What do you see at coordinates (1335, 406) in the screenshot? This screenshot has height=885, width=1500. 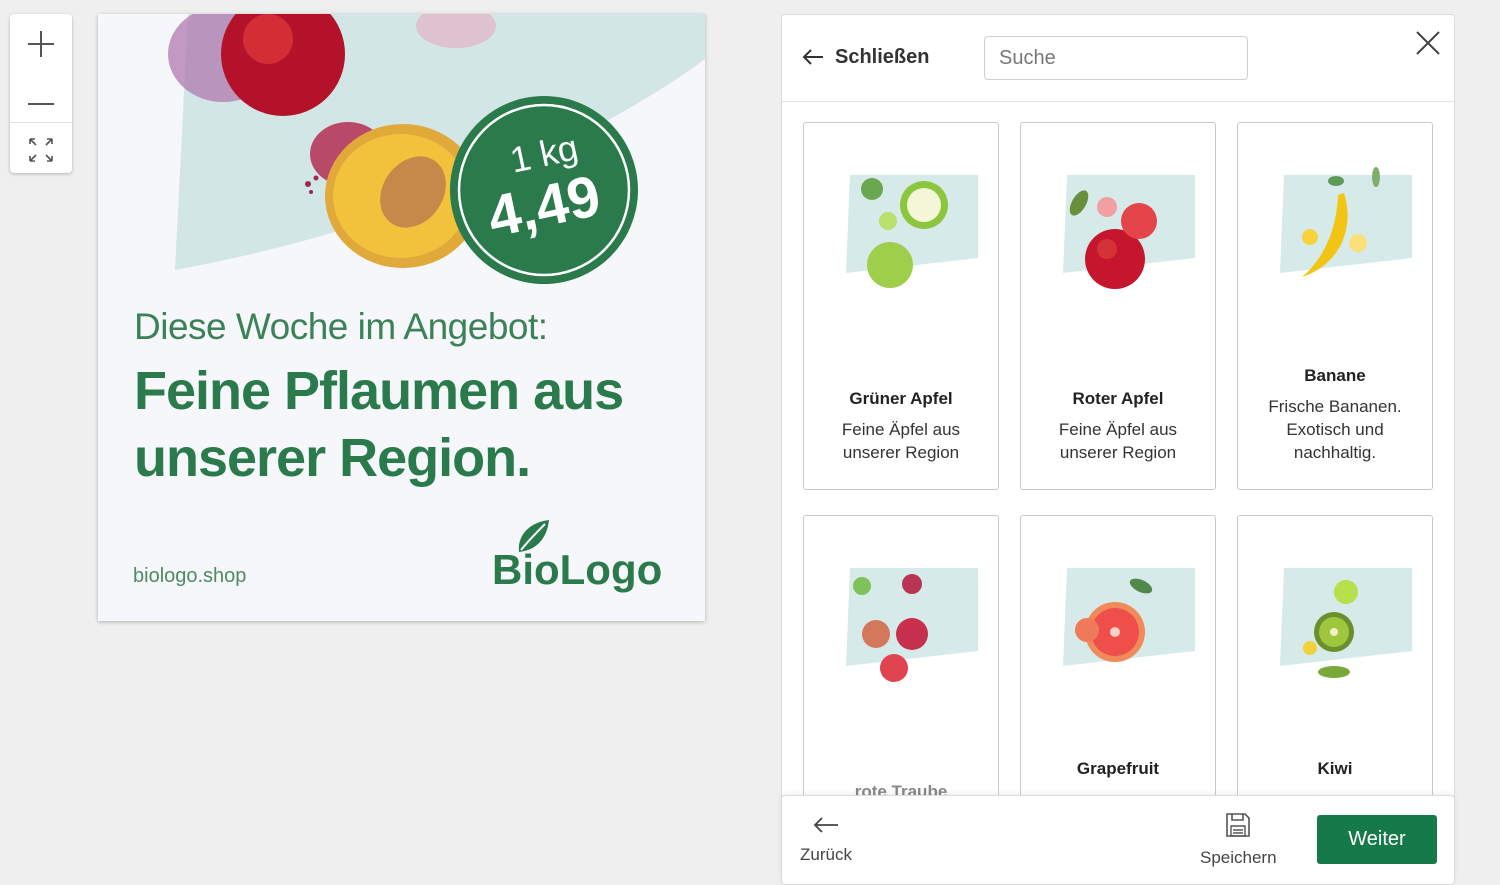 I see `card-description: Frische Bananen.` at bounding box center [1335, 406].